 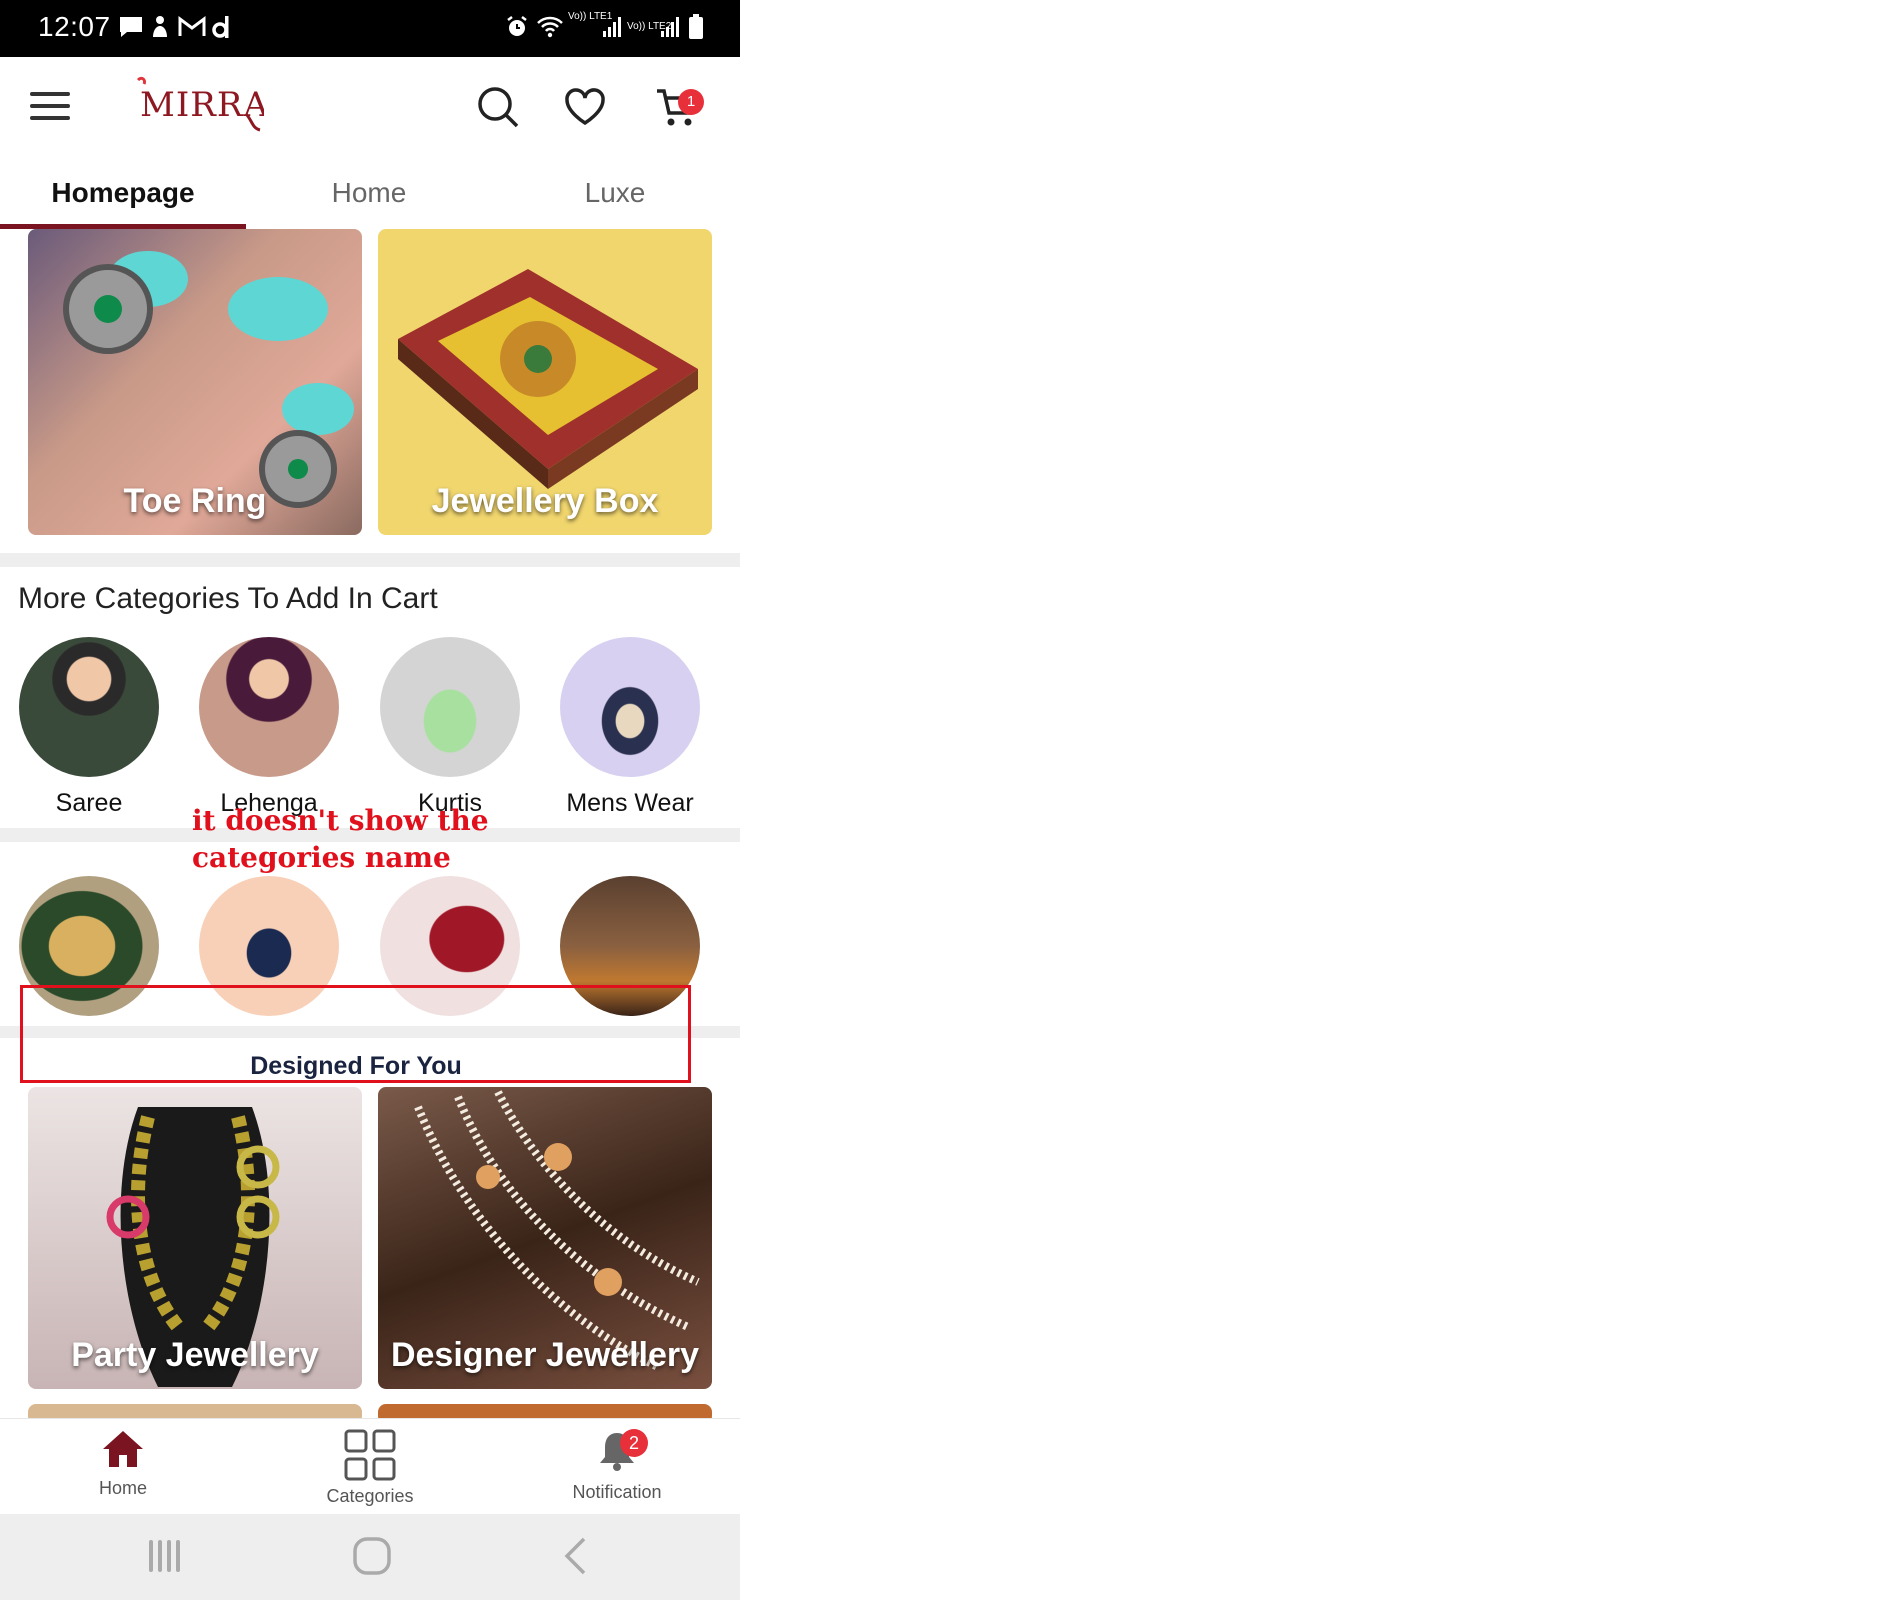 I want to click on nav-label: Notification, so click(x=617, y=1492).